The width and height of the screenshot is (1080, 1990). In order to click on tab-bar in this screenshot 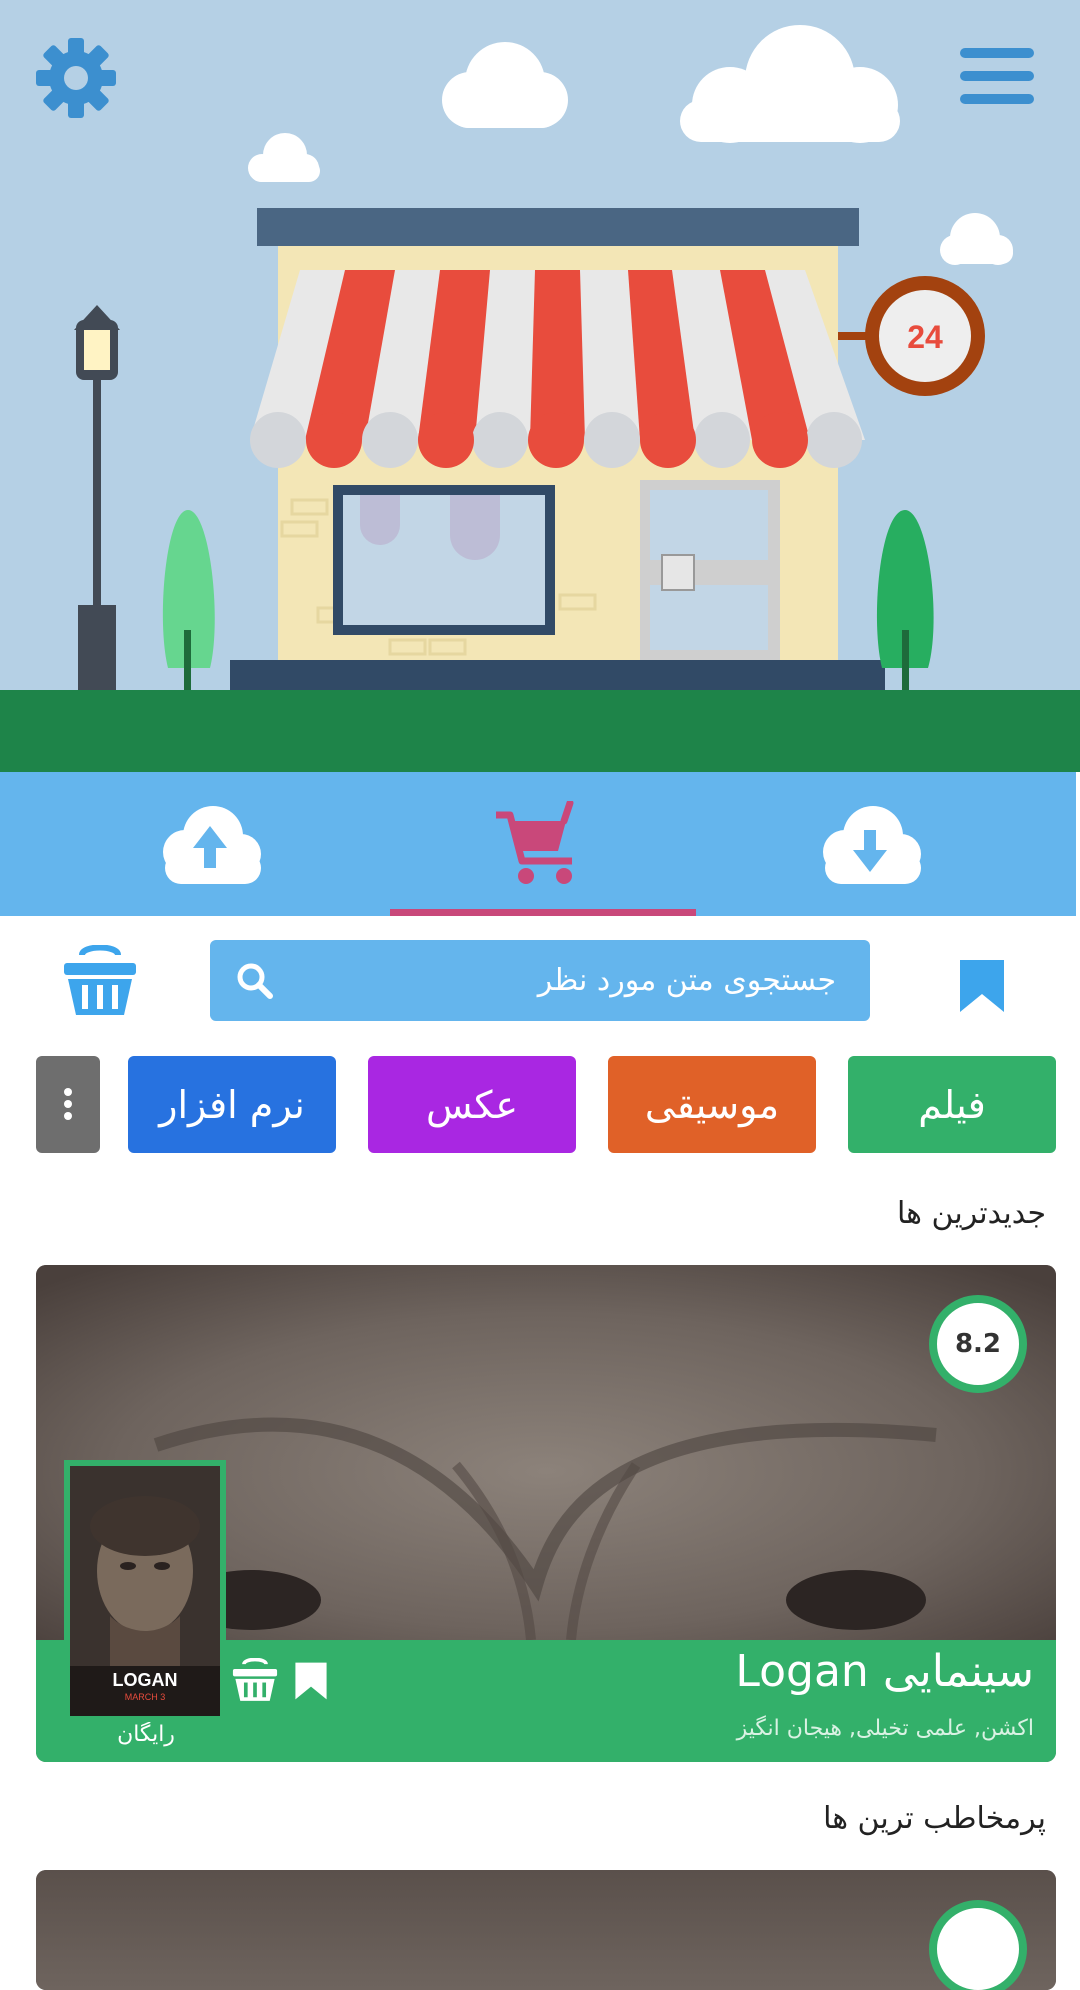, I will do `click(538, 844)`.